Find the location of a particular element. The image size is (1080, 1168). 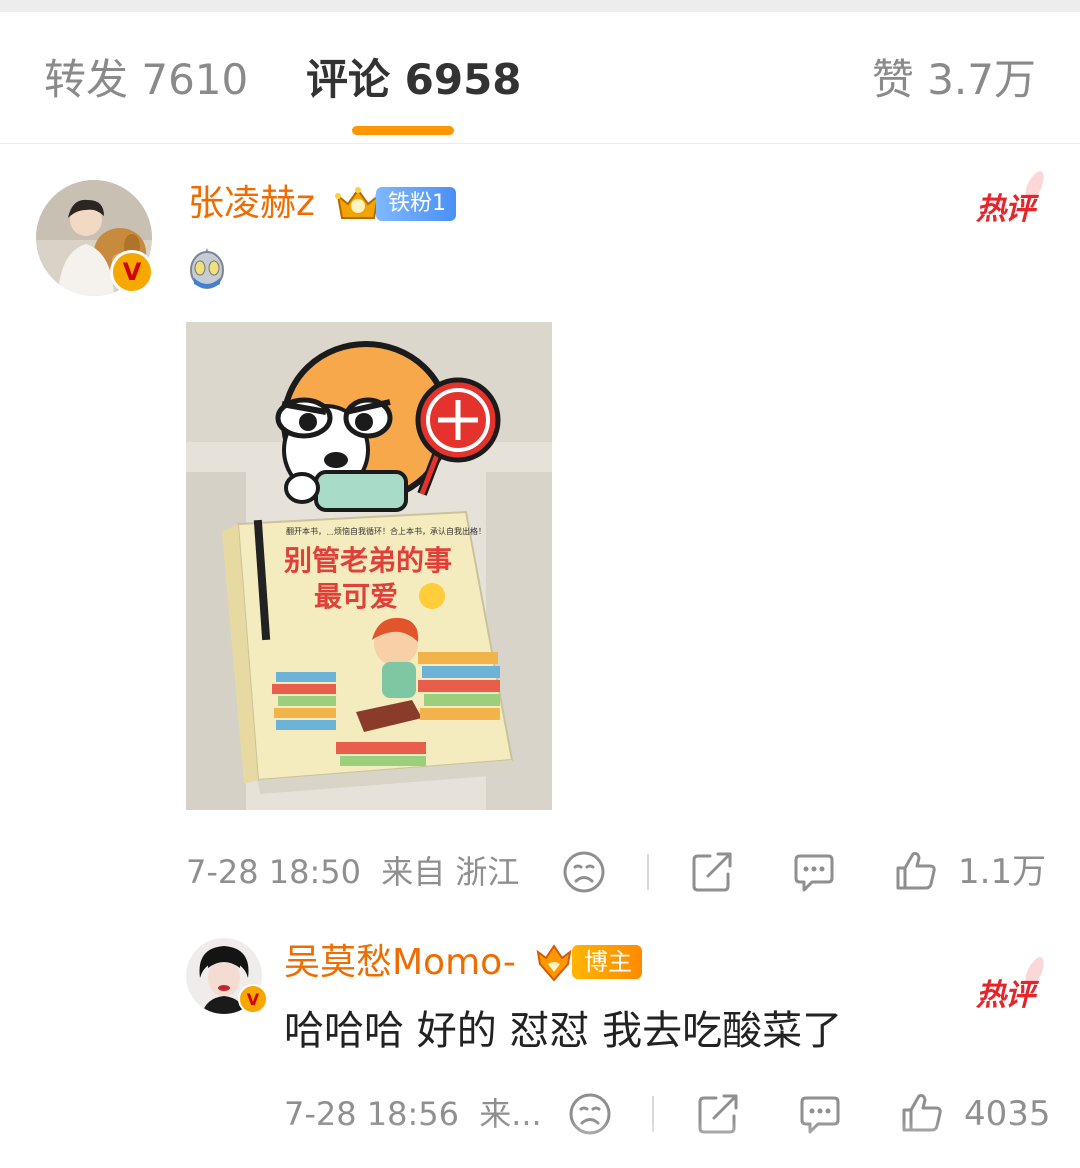

fan-badge-label: 铁粉1 is located at coordinates (416, 204).